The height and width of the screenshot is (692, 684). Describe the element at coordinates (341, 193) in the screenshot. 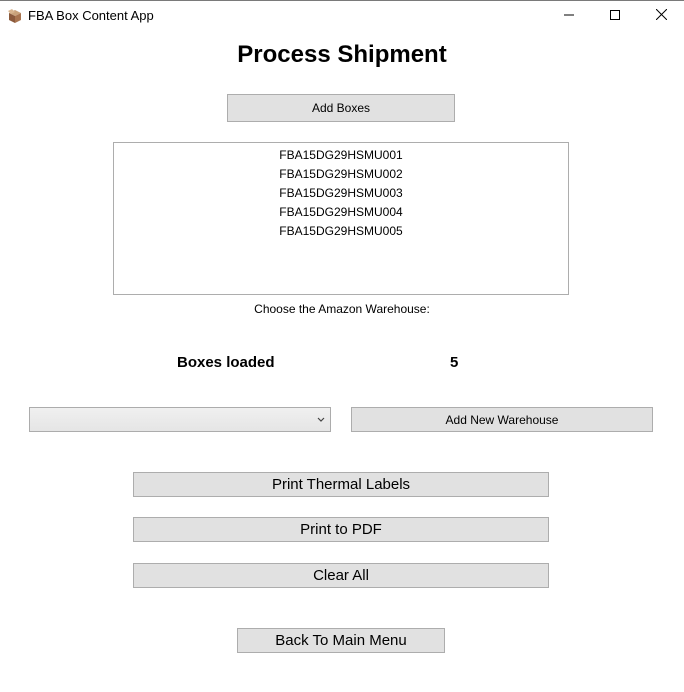

I see `list-item: FBA15DG29HSMU003` at that location.